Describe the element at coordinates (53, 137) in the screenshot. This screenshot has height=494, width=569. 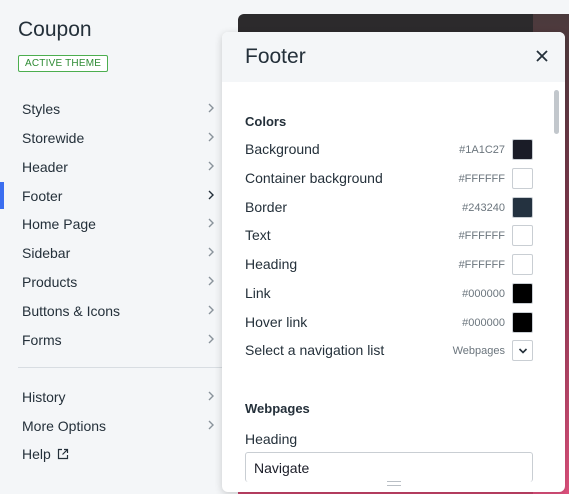
I see `nav-item-label: Storewide` at that location.